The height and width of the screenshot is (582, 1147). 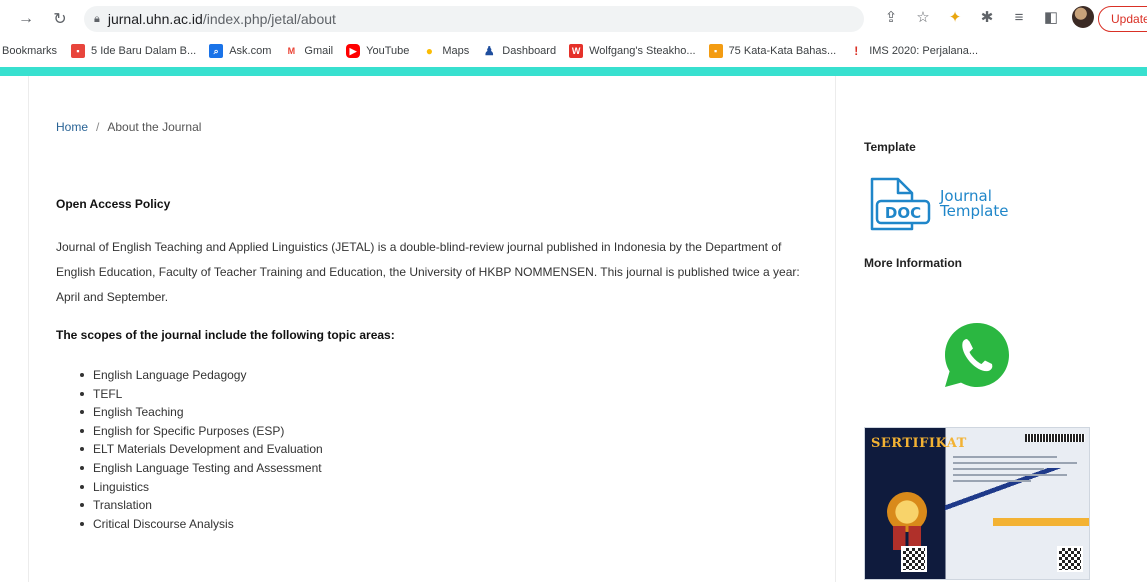 I want to click on lock-icon: 🔒︎, so click(x=97, y=18).